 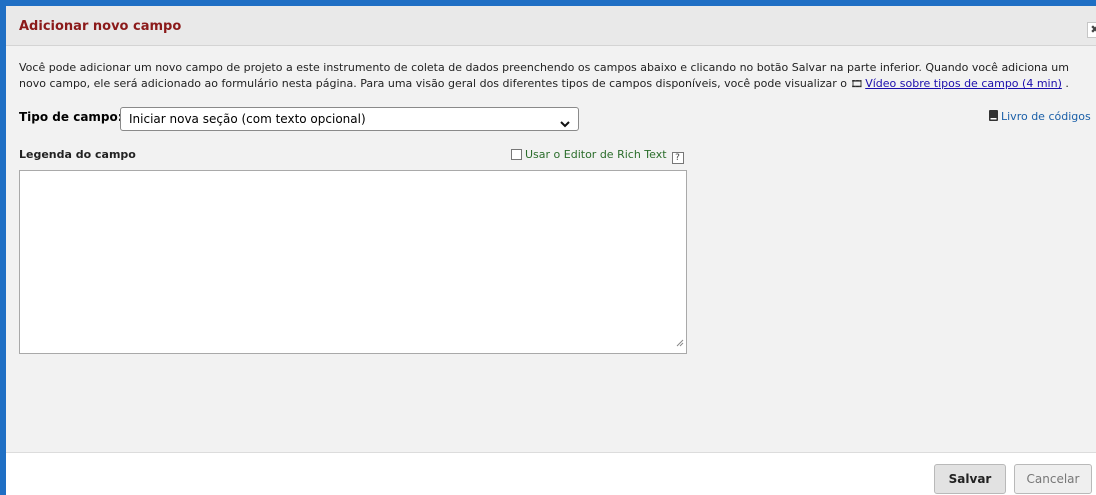 I want to click on chevron-down-icon, so click(x=565, y=123).